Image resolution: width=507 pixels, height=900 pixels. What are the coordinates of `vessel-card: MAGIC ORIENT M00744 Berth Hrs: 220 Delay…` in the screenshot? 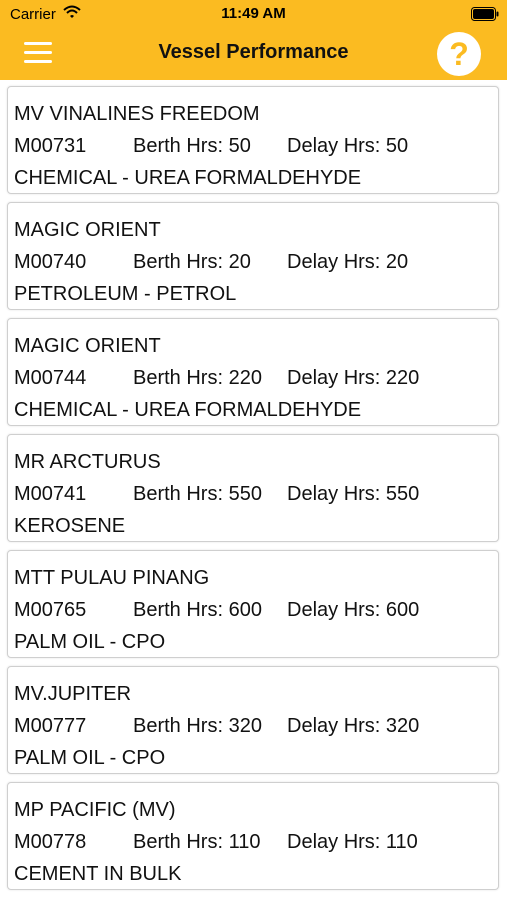 It's located at (253, 372).